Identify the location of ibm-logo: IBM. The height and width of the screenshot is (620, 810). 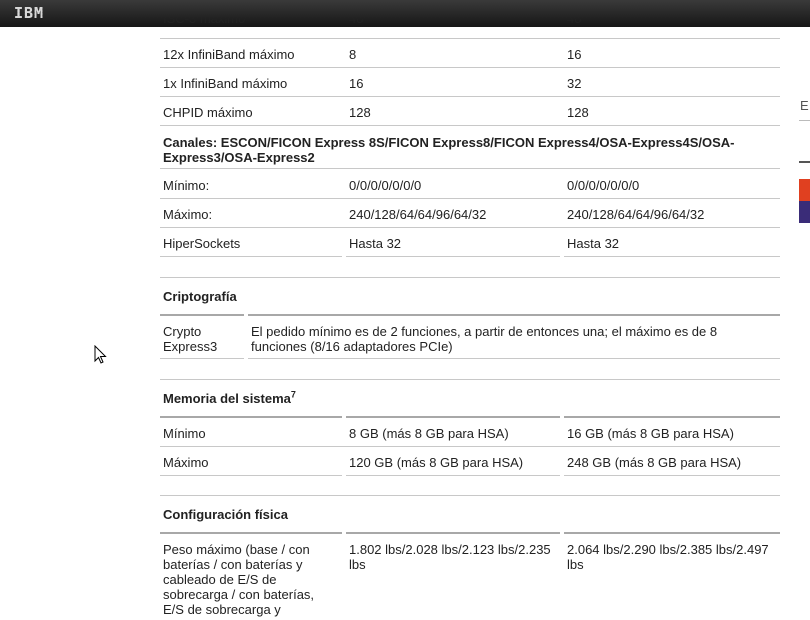
(29, 13).